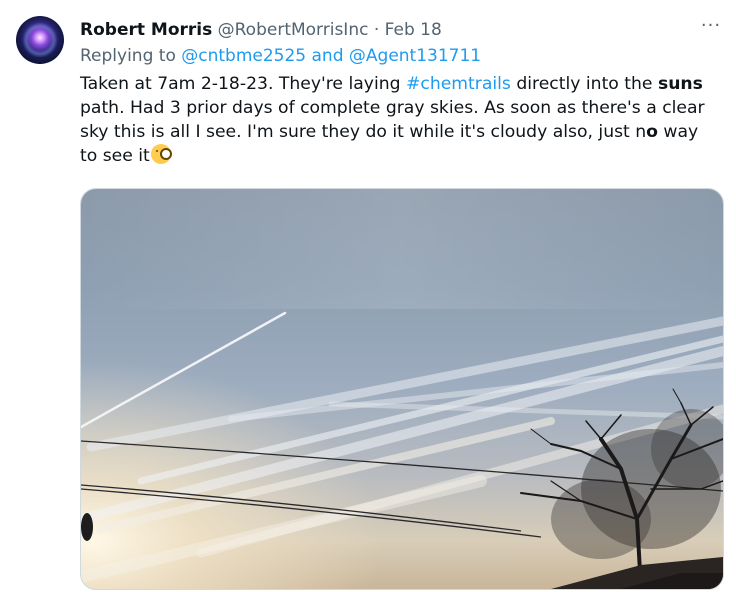 Image resolution: width=736 pixels, height=592 pixels. What do you see at coordinates (680, 84) in the screenshot?
I see `tweet-bold-word: suns` at bounding box center [680, 84].